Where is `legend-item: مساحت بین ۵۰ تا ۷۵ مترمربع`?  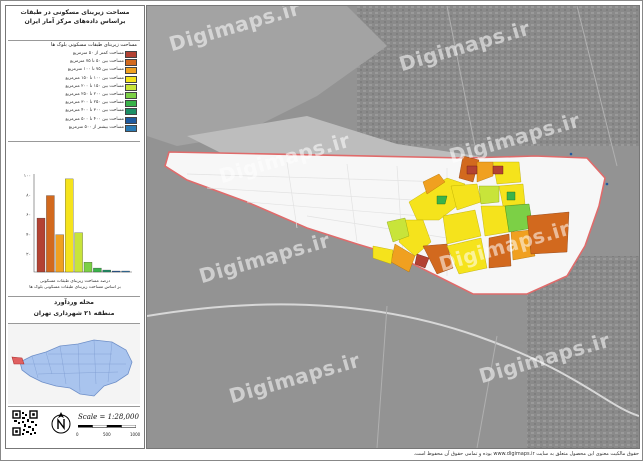
legend-item: مساحت بین ۵۰ تا ۷۵ مترمربع is located at coordinates (74, 62).